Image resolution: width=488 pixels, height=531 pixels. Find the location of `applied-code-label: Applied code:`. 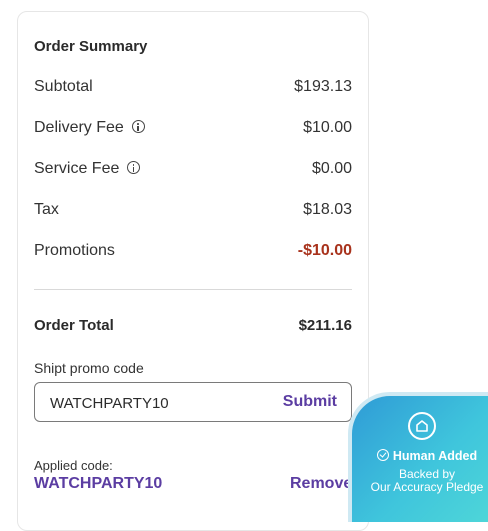

applied-code-label: Applied code: is located at coordinates (73, 465).